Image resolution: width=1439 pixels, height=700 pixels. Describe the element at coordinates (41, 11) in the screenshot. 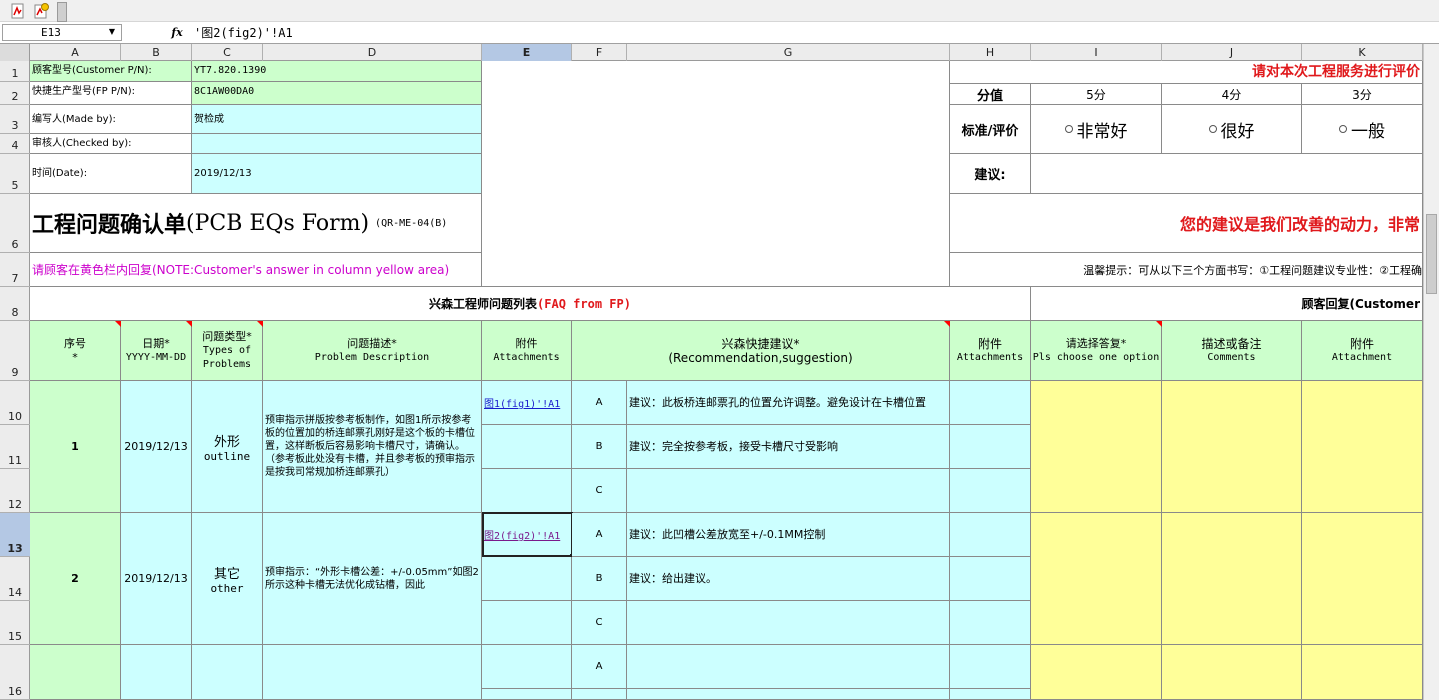

I see `pdf-settings-icon` at that location.